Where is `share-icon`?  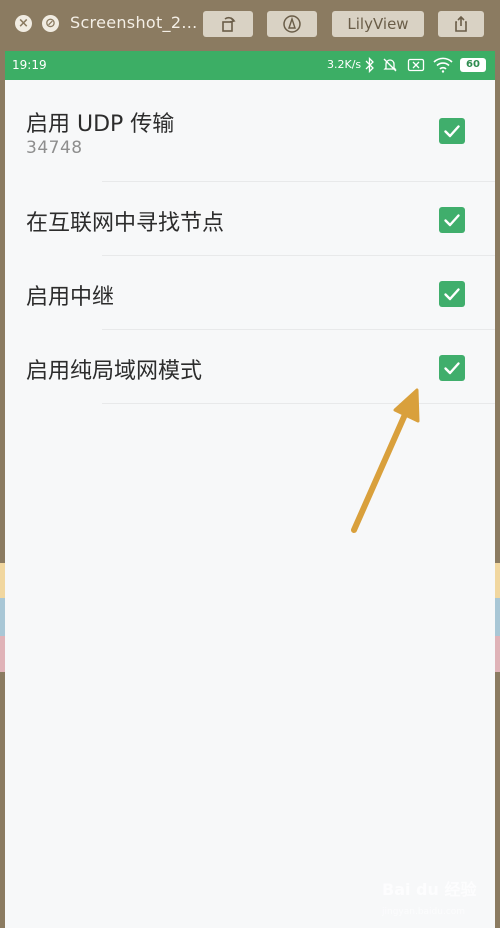
share-icon is located at coordinates (461, 23).